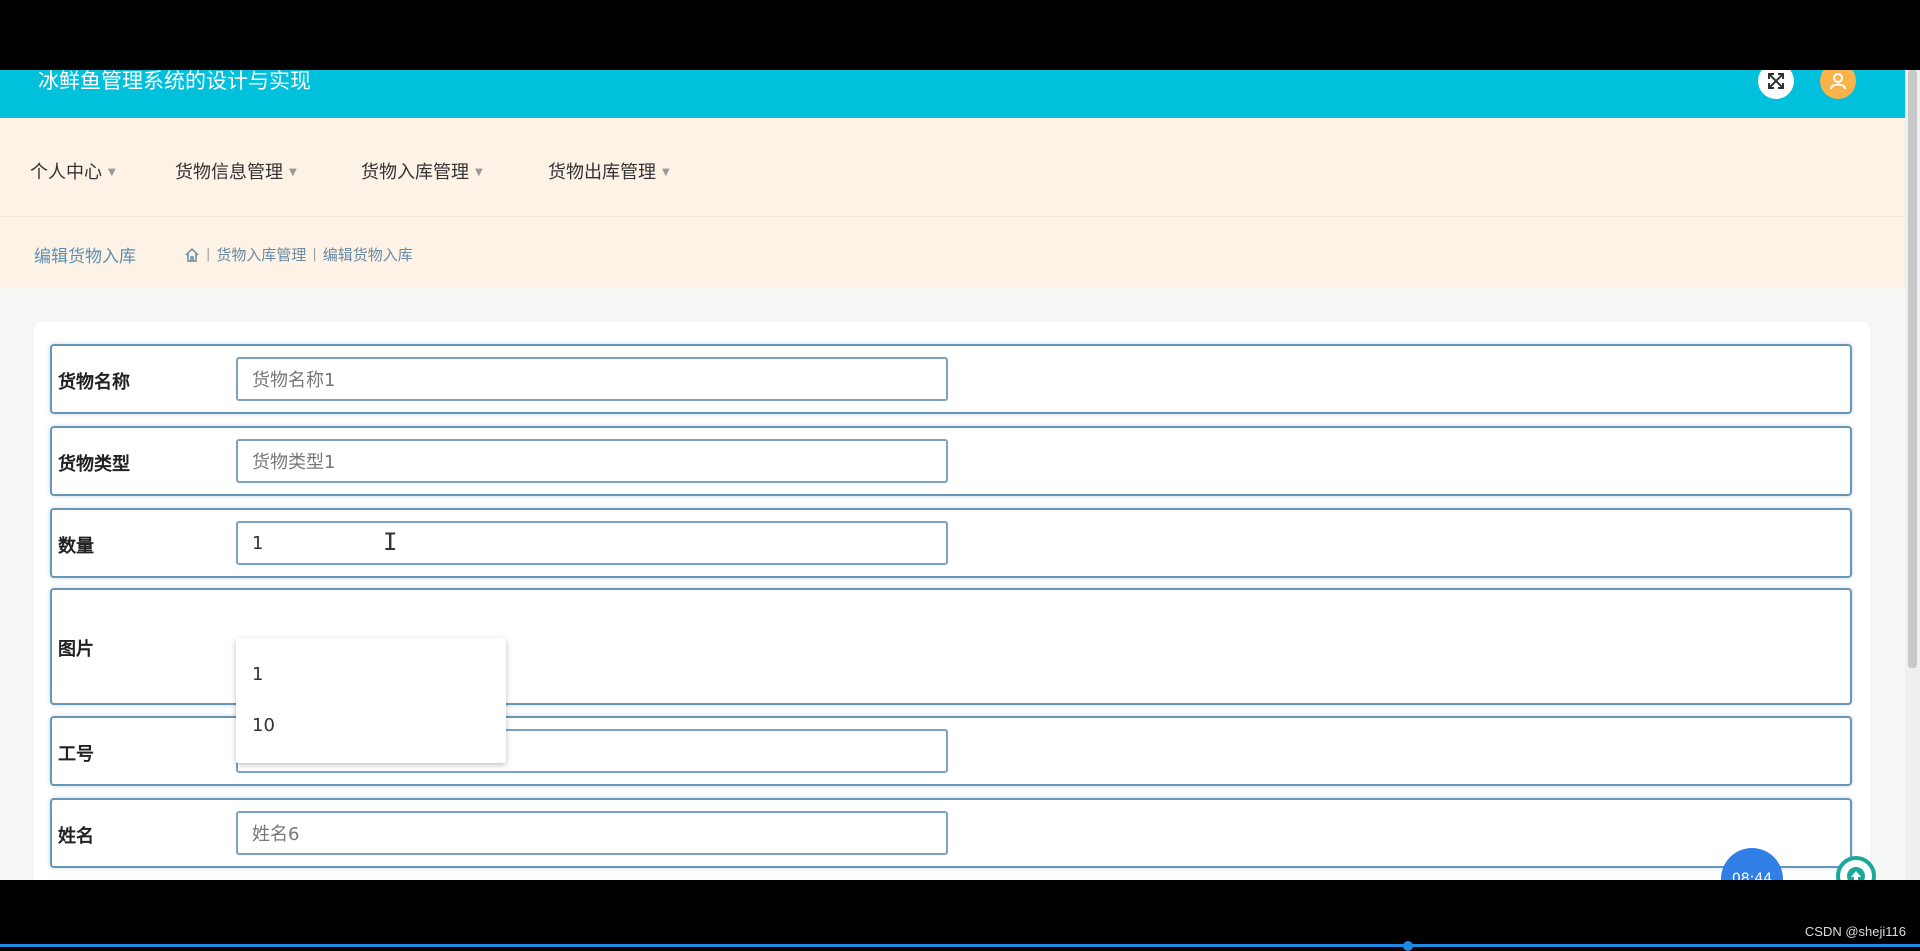 The height and width of the screenshot is (951, 1920). Describe the element at coordinates (951, 379) in the screenshot. I see `form-row-goods-name: 货物名称` at that location.